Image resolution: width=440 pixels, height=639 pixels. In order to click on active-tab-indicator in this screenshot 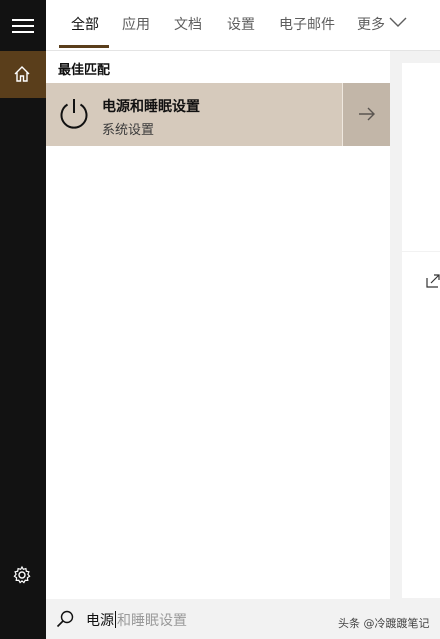, I will do `click(84, 46)`.